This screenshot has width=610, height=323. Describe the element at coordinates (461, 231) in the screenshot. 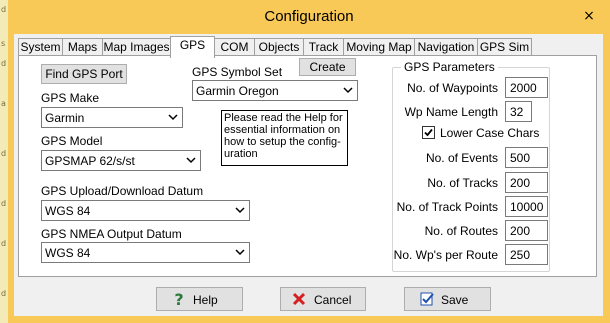

I see `routes-label: No. of Routes` at that location.